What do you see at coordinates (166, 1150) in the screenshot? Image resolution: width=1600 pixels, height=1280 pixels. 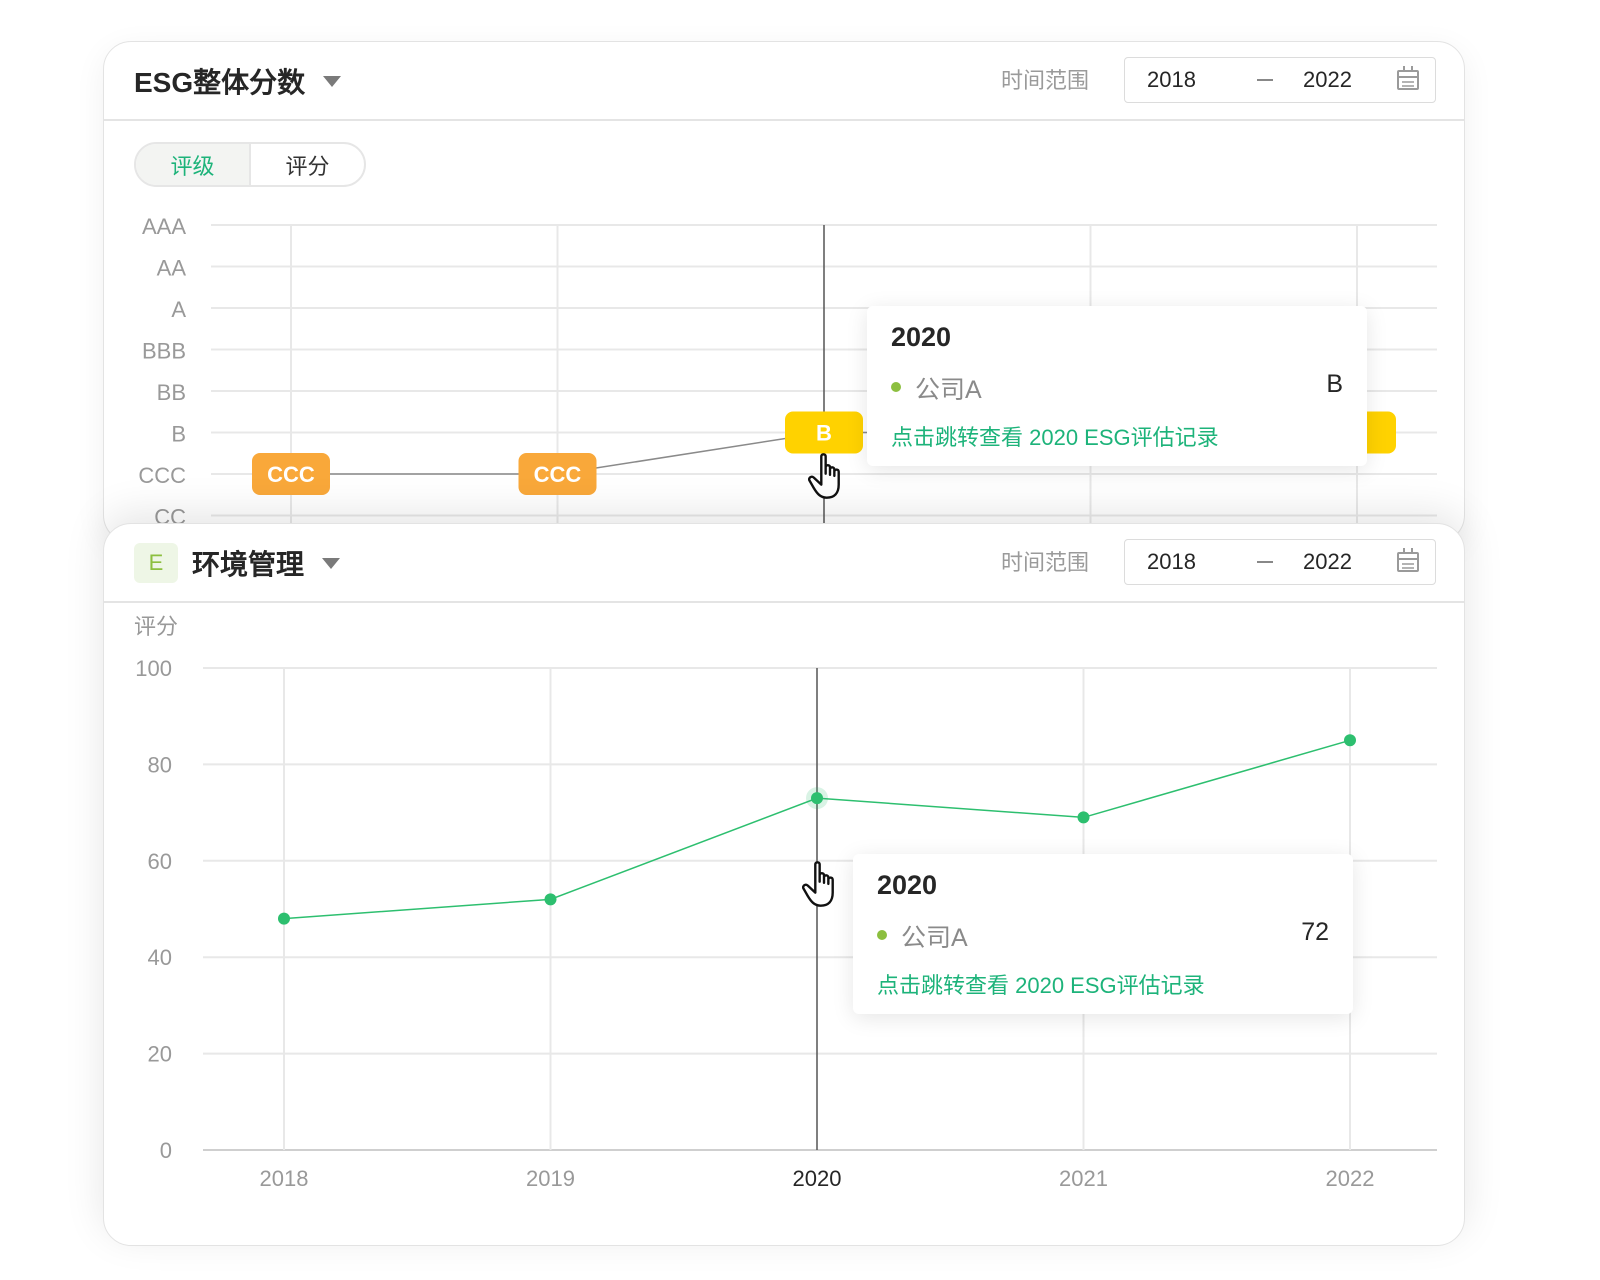 I see `y-tick-label: 0` at bounding box center [166, 1150].